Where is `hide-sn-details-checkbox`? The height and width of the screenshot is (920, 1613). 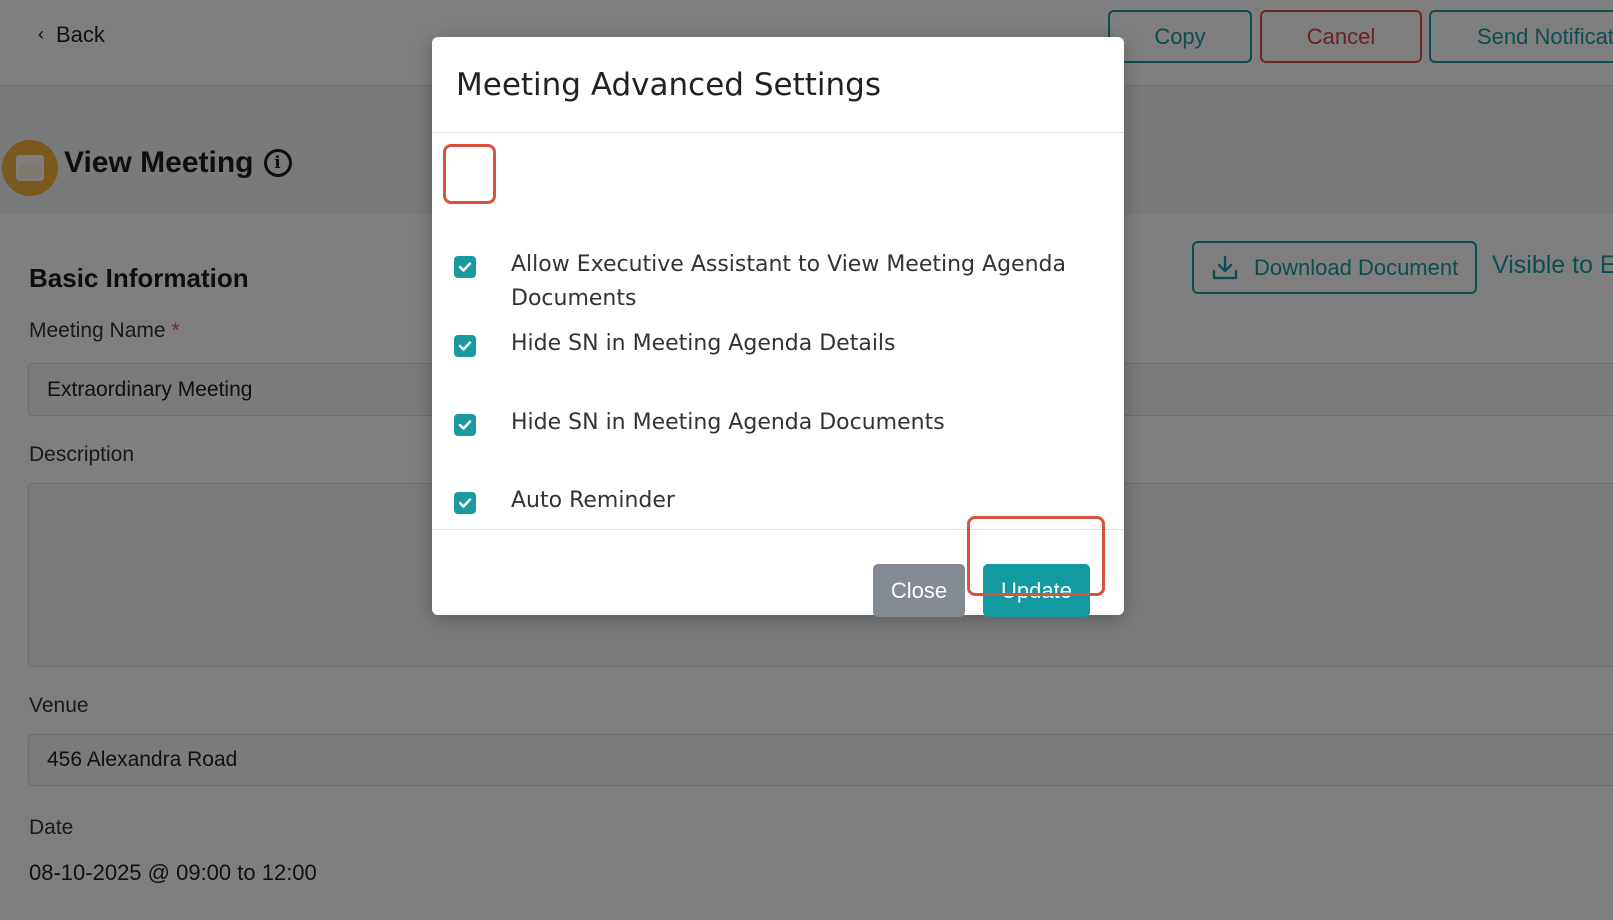 hide-sn-details-checkbox is located at coordinates (465, 346).